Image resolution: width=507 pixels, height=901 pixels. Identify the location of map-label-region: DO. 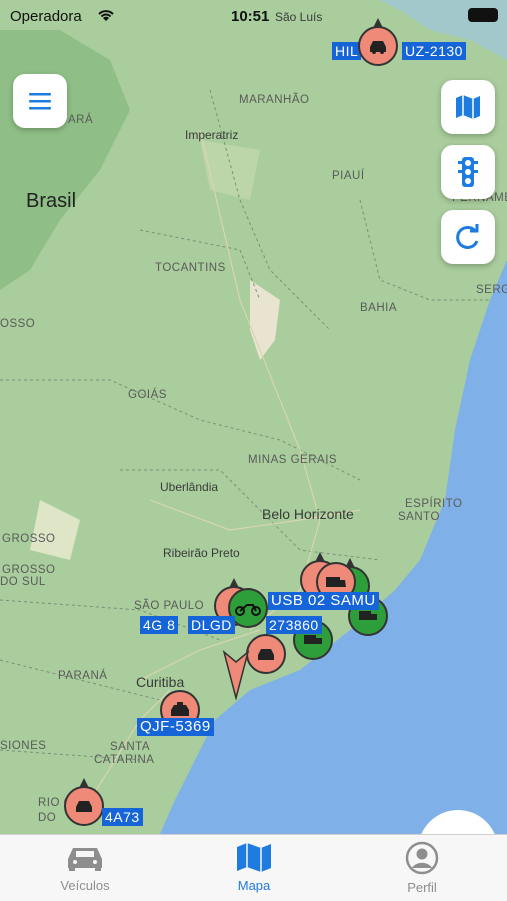
(47, 818).